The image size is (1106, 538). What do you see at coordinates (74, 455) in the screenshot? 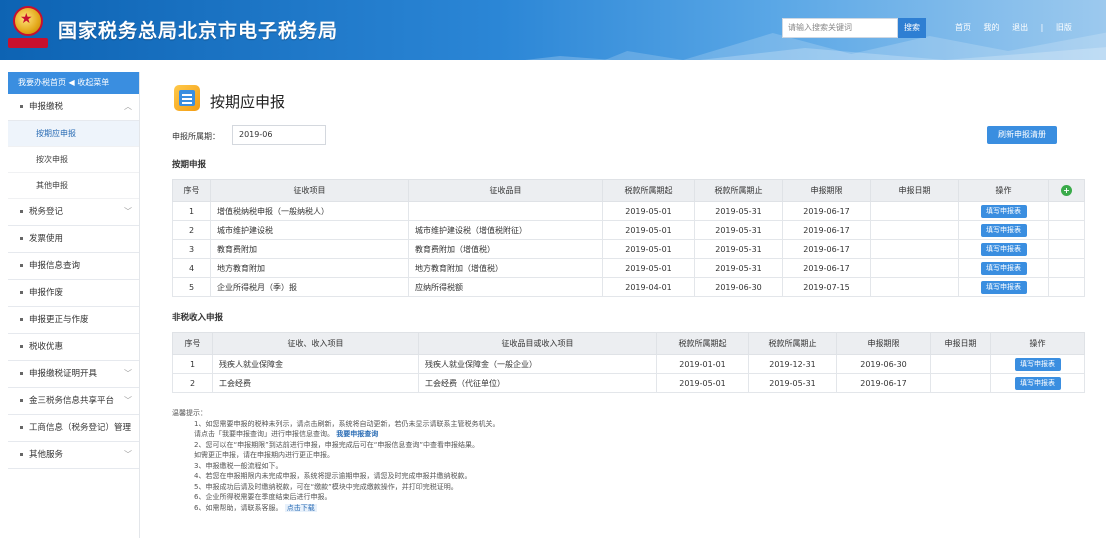
I see `sidebar-item-other-services: 其他服务 ﹀` at bounding box center [74, 455].